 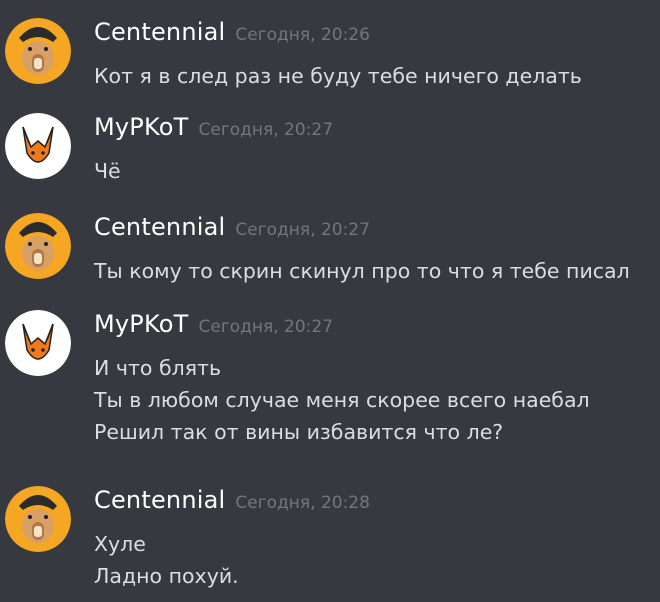 I want to click on message-text: Чё, so click(x=107, y=171).